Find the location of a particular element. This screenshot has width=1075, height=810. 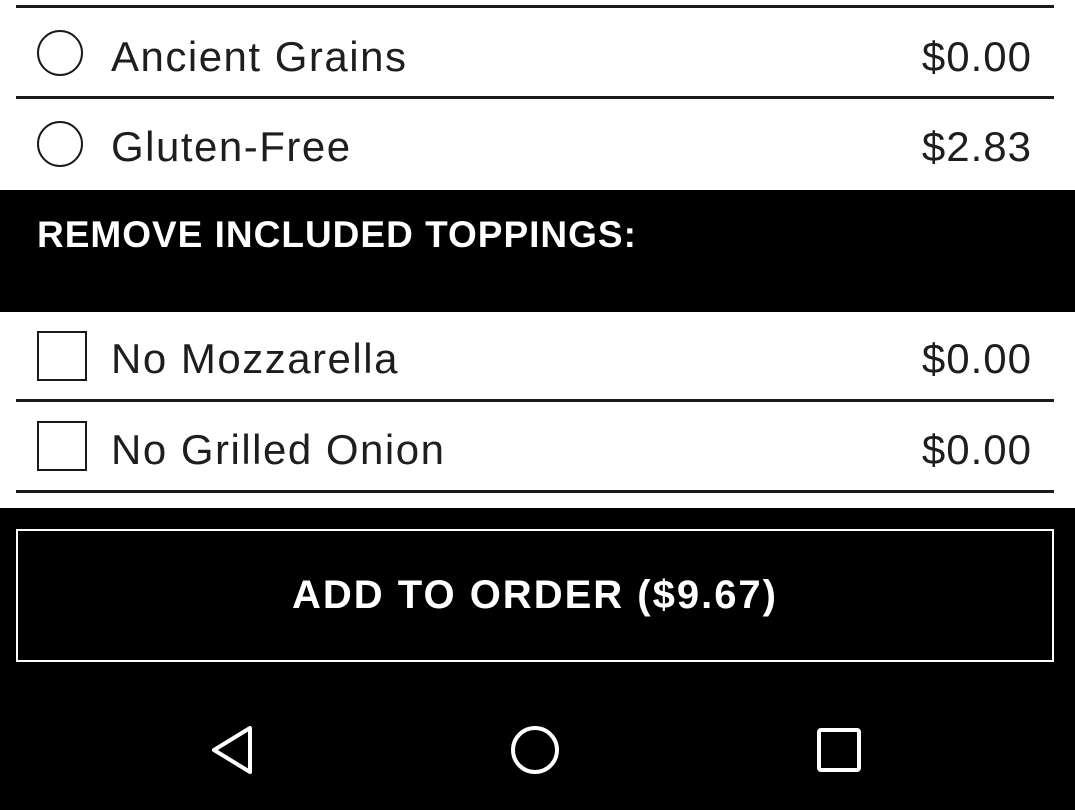

topping-option-no-mozzarella: No Mozzarella $0.00 is located at coordinates (537, 357).